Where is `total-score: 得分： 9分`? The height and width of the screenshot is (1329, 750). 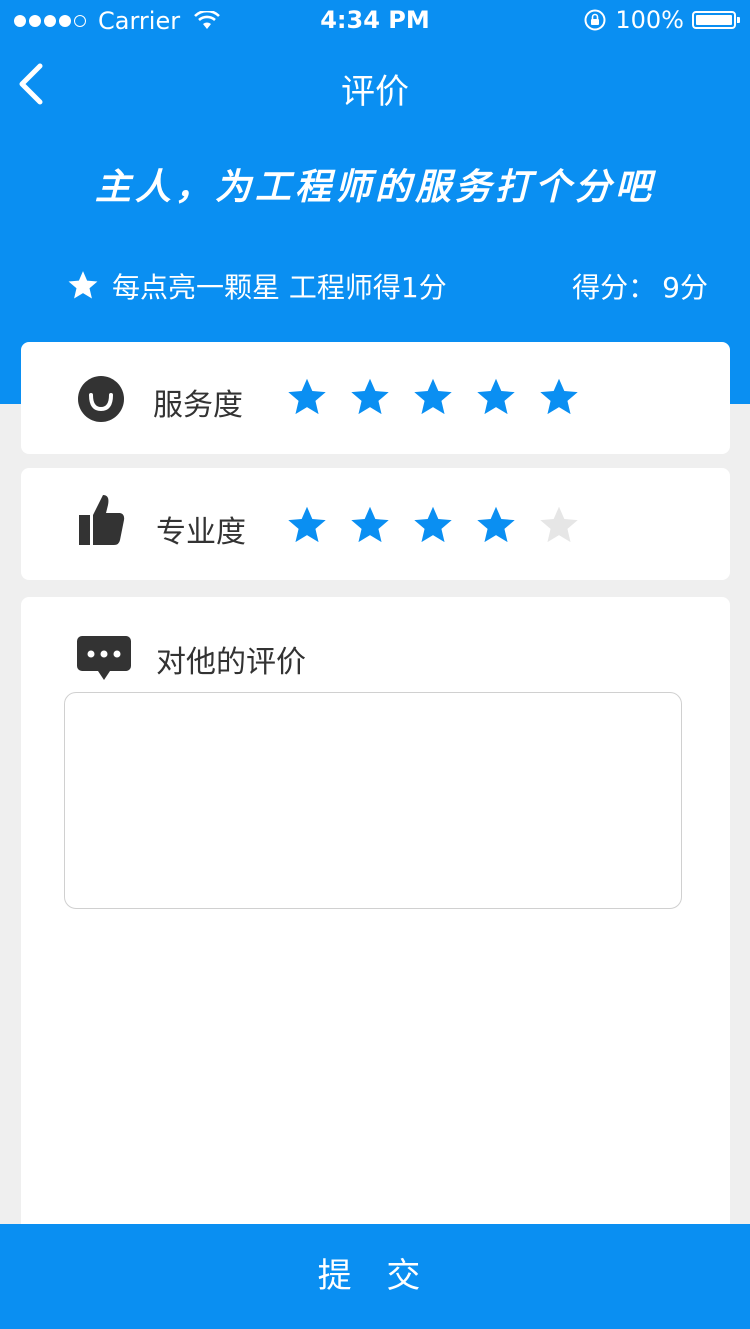 total-score: 得分： 9分 is located at coordinates (640, 286).